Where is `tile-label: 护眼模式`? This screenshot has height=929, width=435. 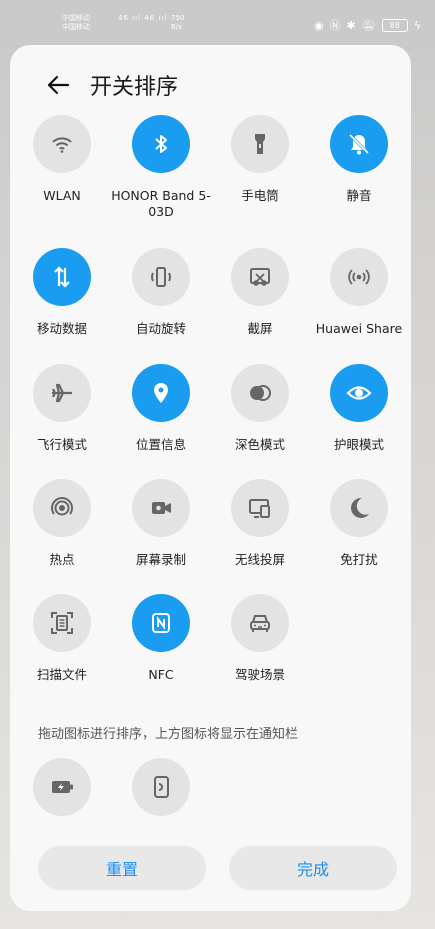
tile-label: 护眼模式 is located at coordinates (358, 444).